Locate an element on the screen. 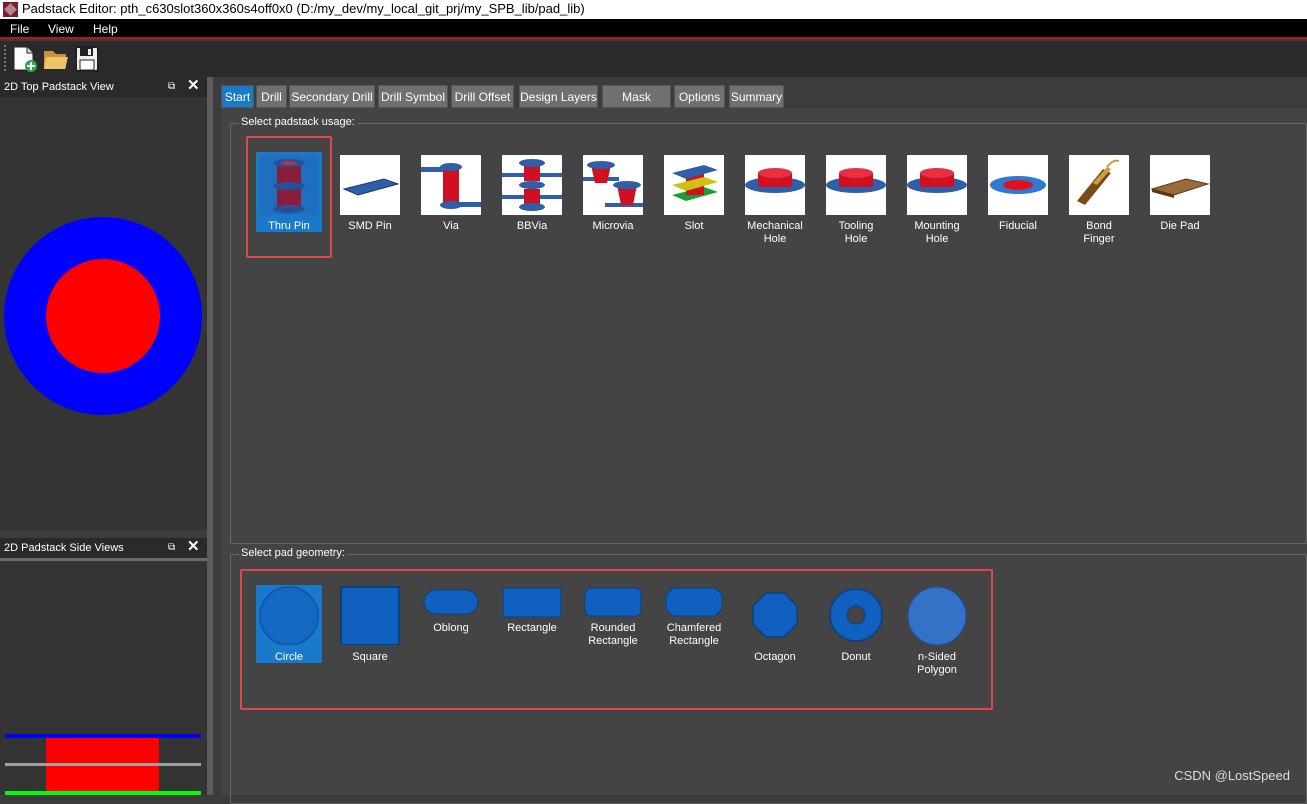  usage-bbvia: BBVia is located at coordinates (532, 193).